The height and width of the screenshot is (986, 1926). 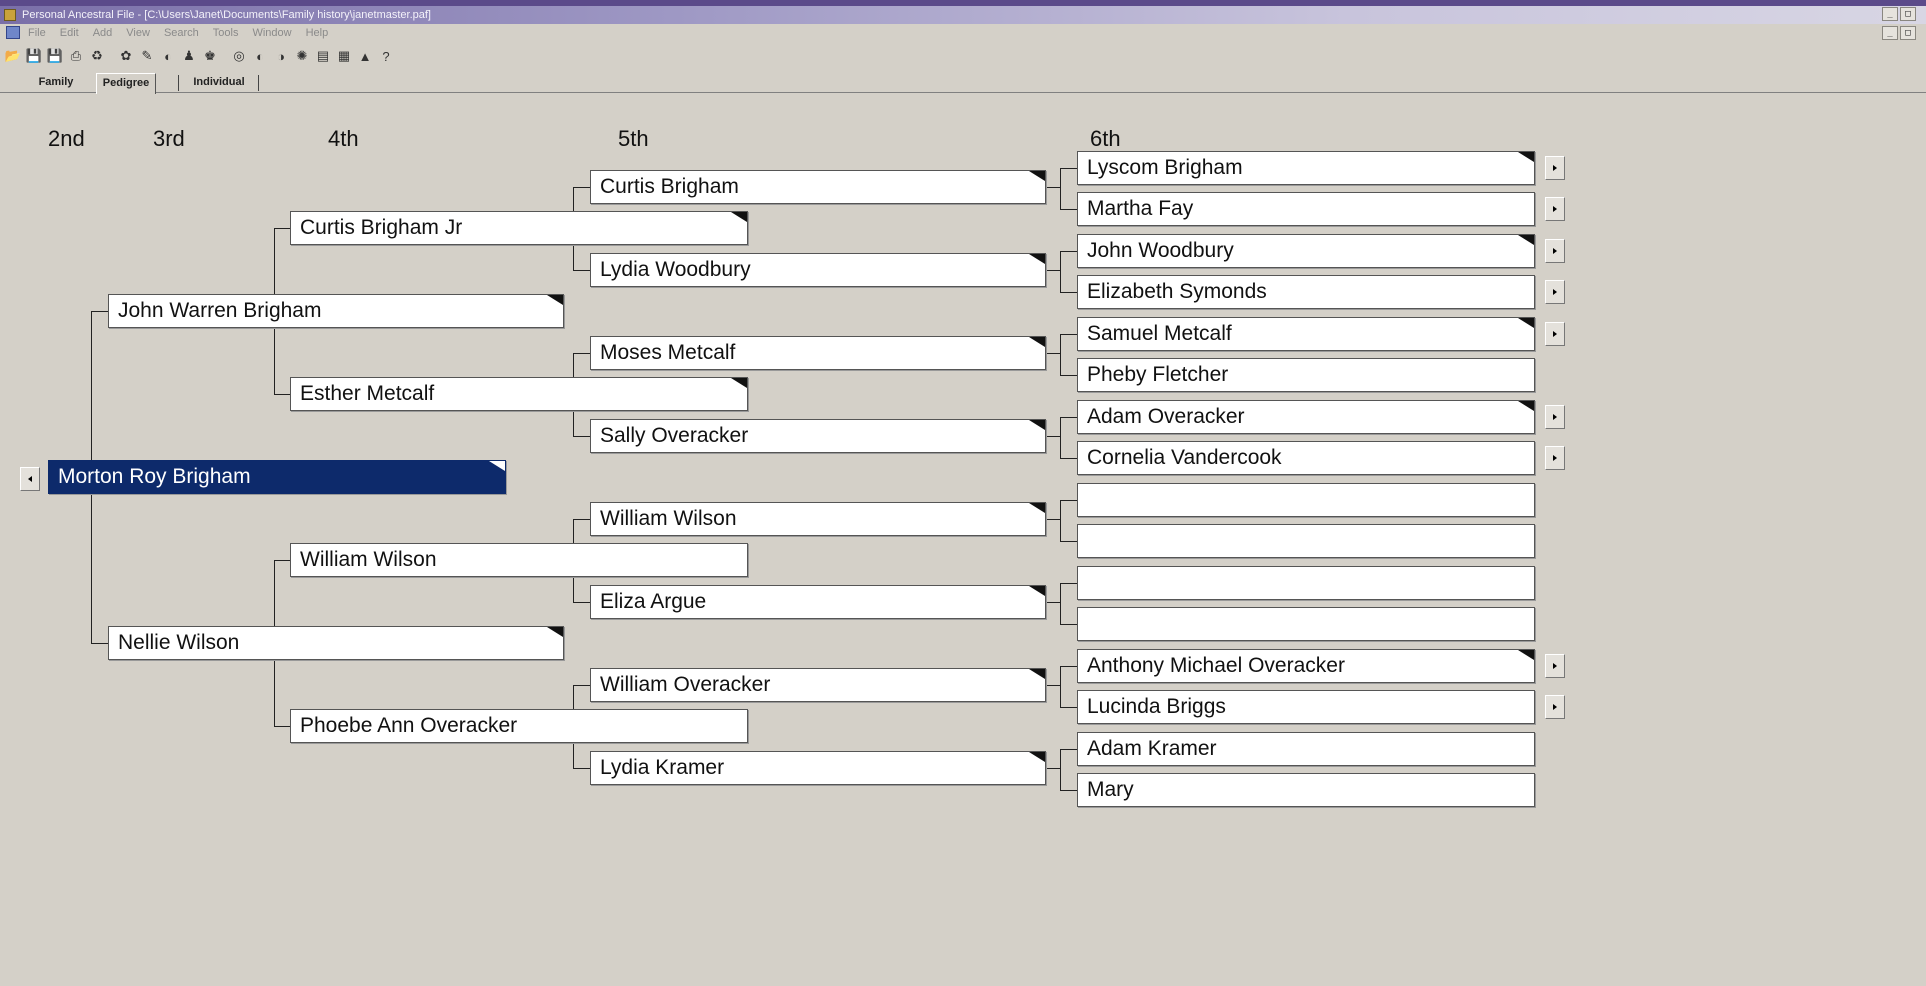 I want to click on generation-header: 6th, so click(x=1105, y=138).